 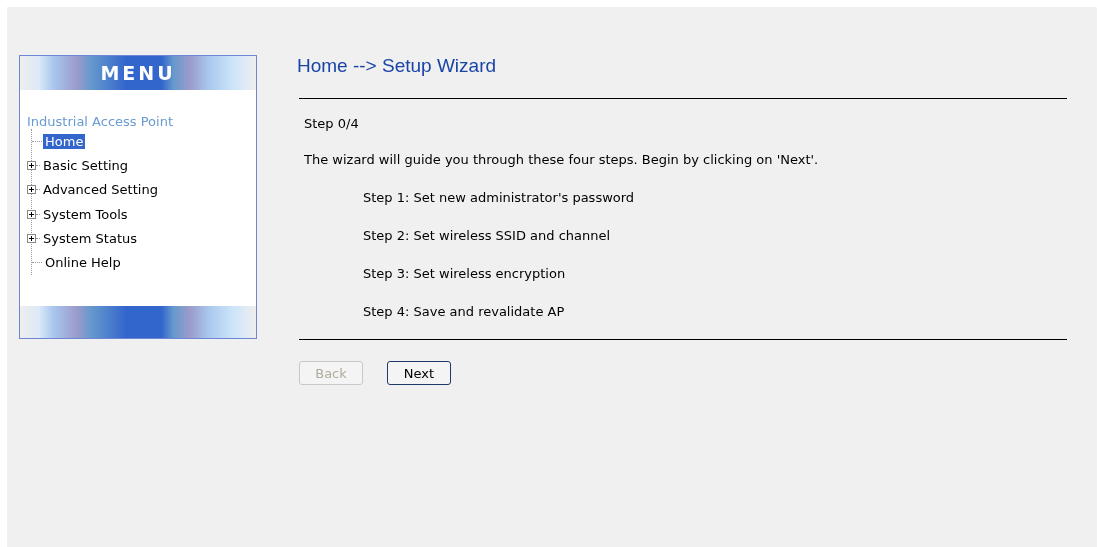 I want to click on step-item: Step 2: Set wireless SSID and channel, so click(x=487, y=235).